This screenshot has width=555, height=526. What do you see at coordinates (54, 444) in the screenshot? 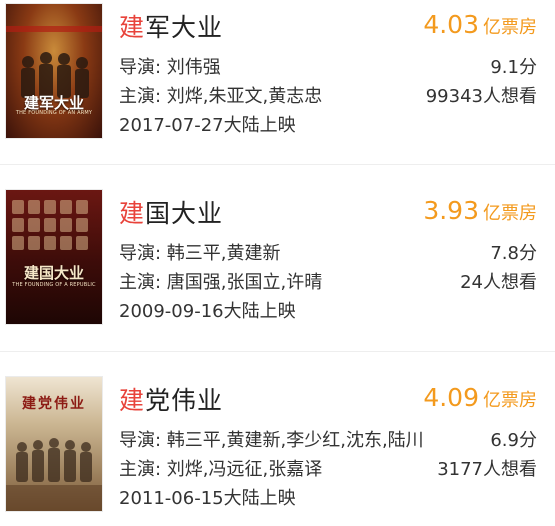
I see `movie-poster: 建党伟业` at bounding box center [54, 444].